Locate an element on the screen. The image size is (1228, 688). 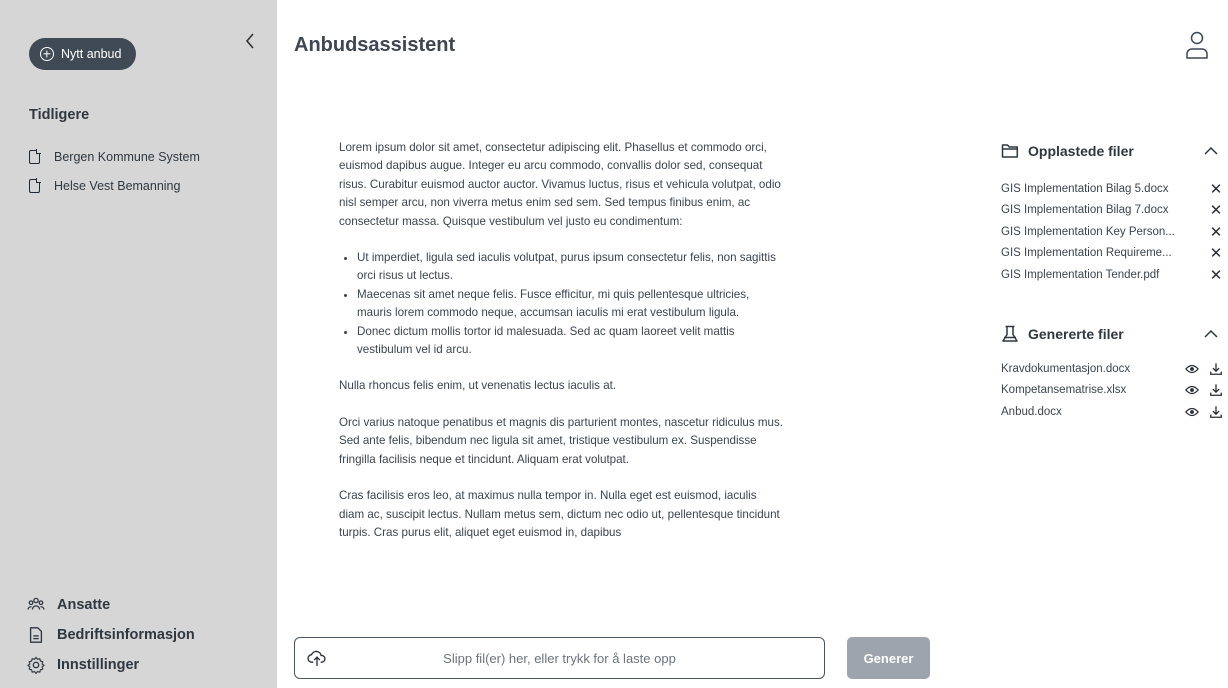
history-item-label: Helse Vest Bemanning is located at coordinates (117, 185).